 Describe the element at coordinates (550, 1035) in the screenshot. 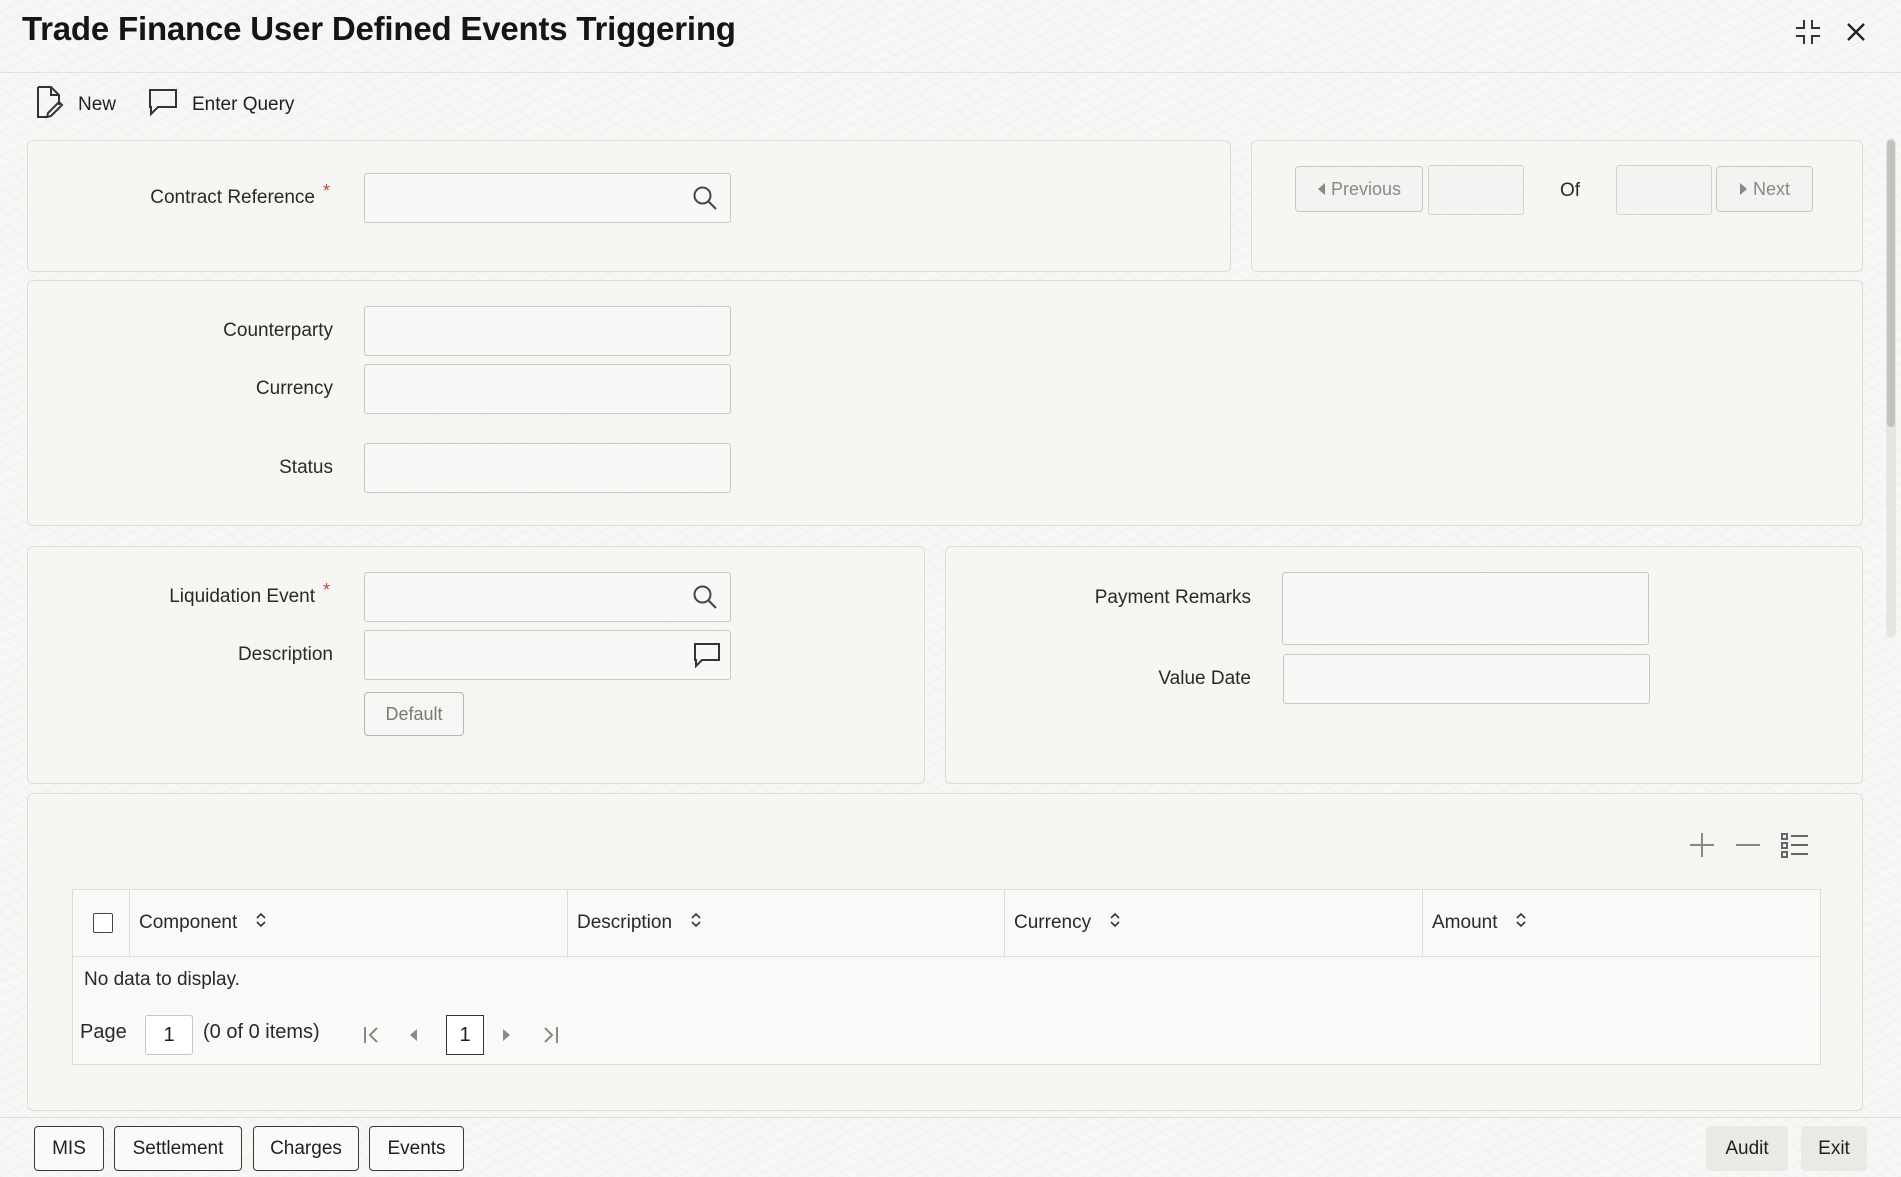

I see `last-page-icon` at that location.